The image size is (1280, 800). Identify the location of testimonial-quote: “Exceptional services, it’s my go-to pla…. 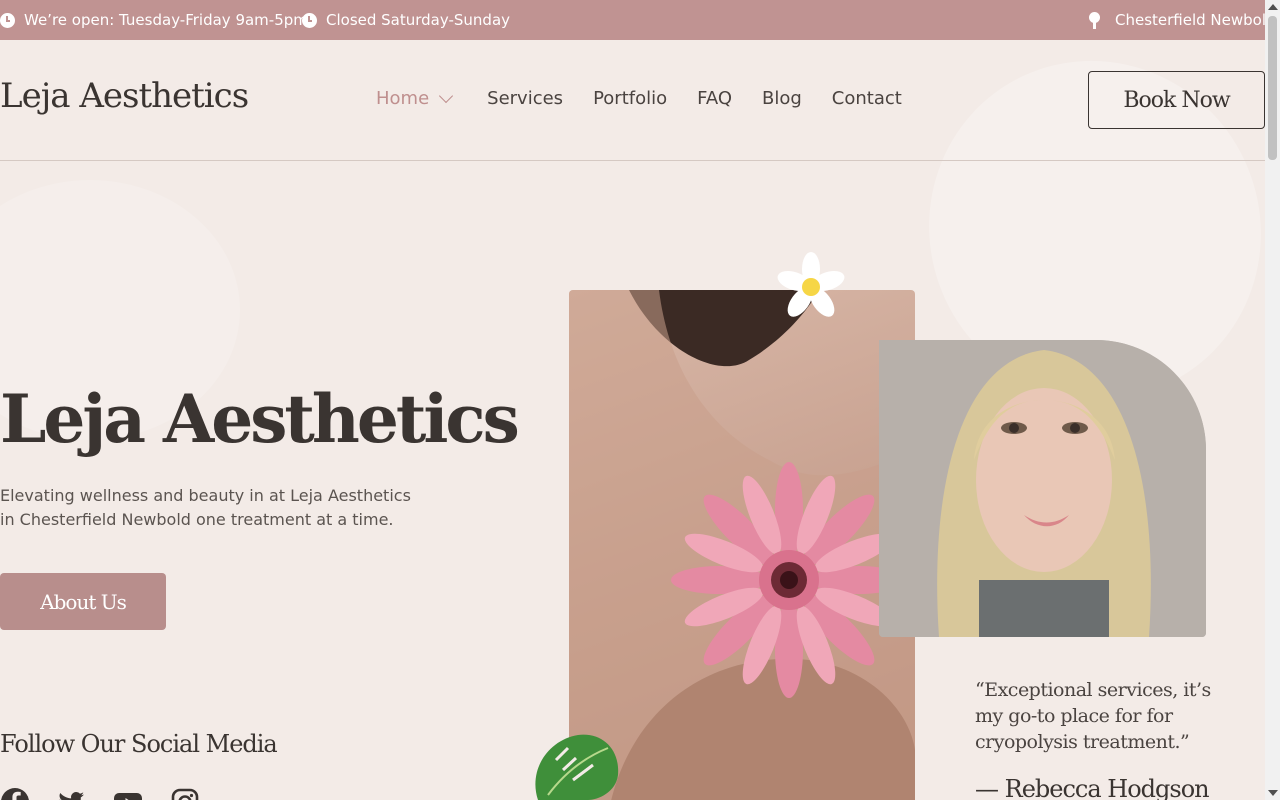
(1093, 716).